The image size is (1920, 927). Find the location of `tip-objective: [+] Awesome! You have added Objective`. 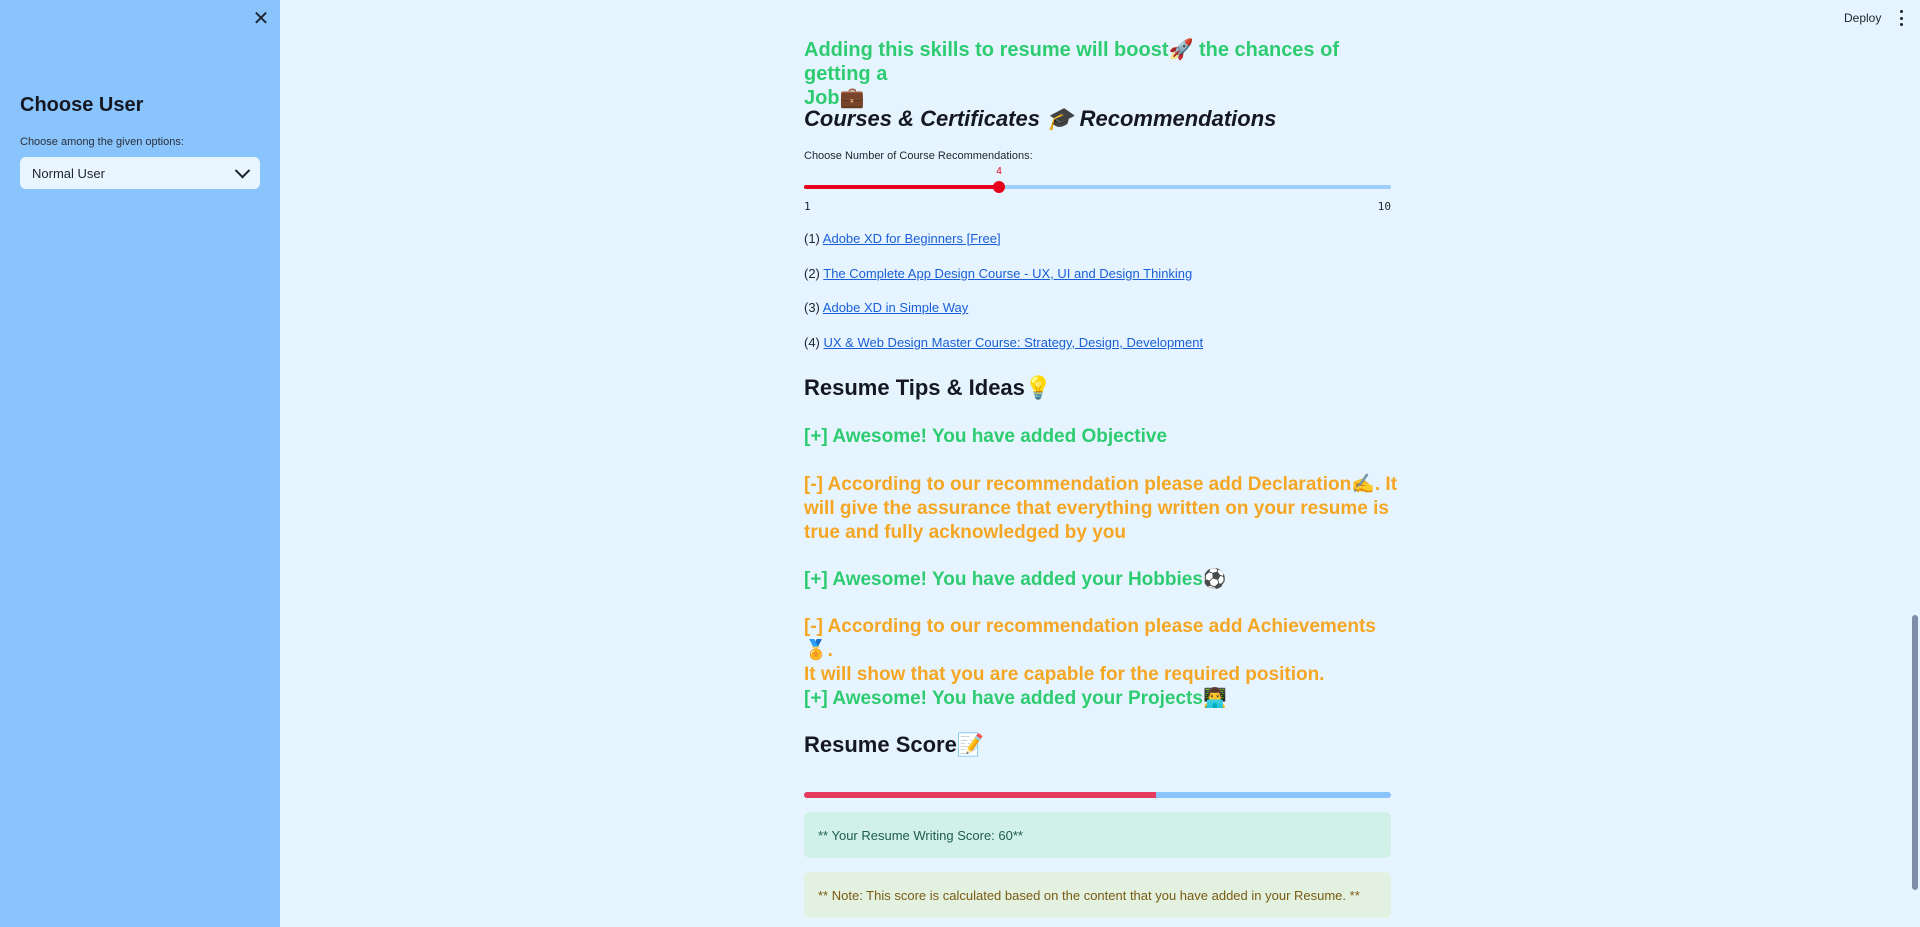

tip-objective: [+] Awesome! You have added Objective is located at coordinates (986, 436).